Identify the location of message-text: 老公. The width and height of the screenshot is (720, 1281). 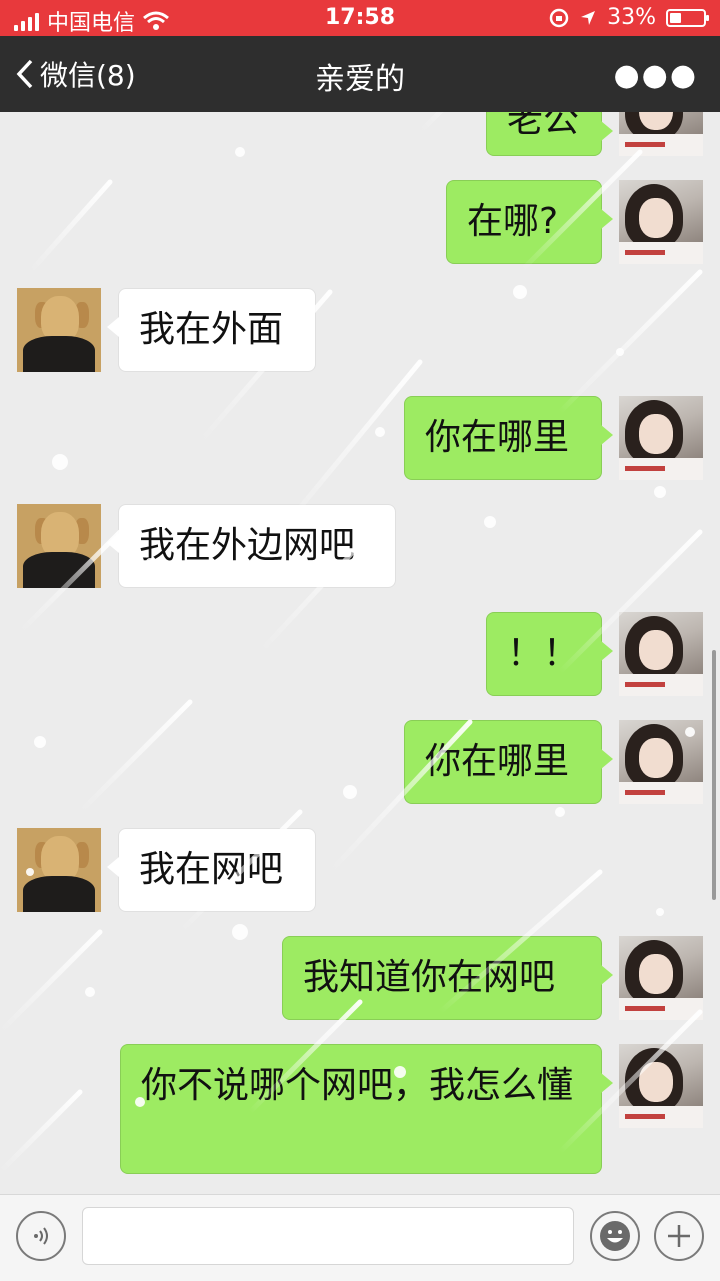
(543, 126).